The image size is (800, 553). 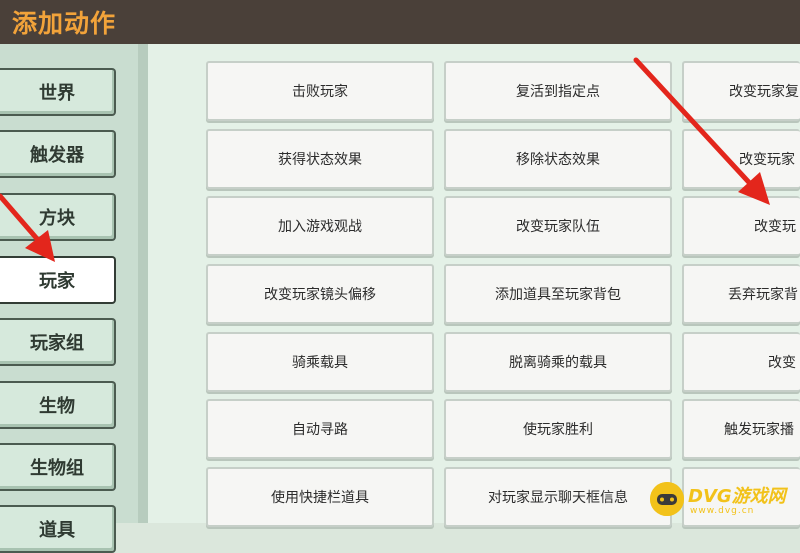 I want to click on category-trigger: 触发器, so click(x=58, y=154).